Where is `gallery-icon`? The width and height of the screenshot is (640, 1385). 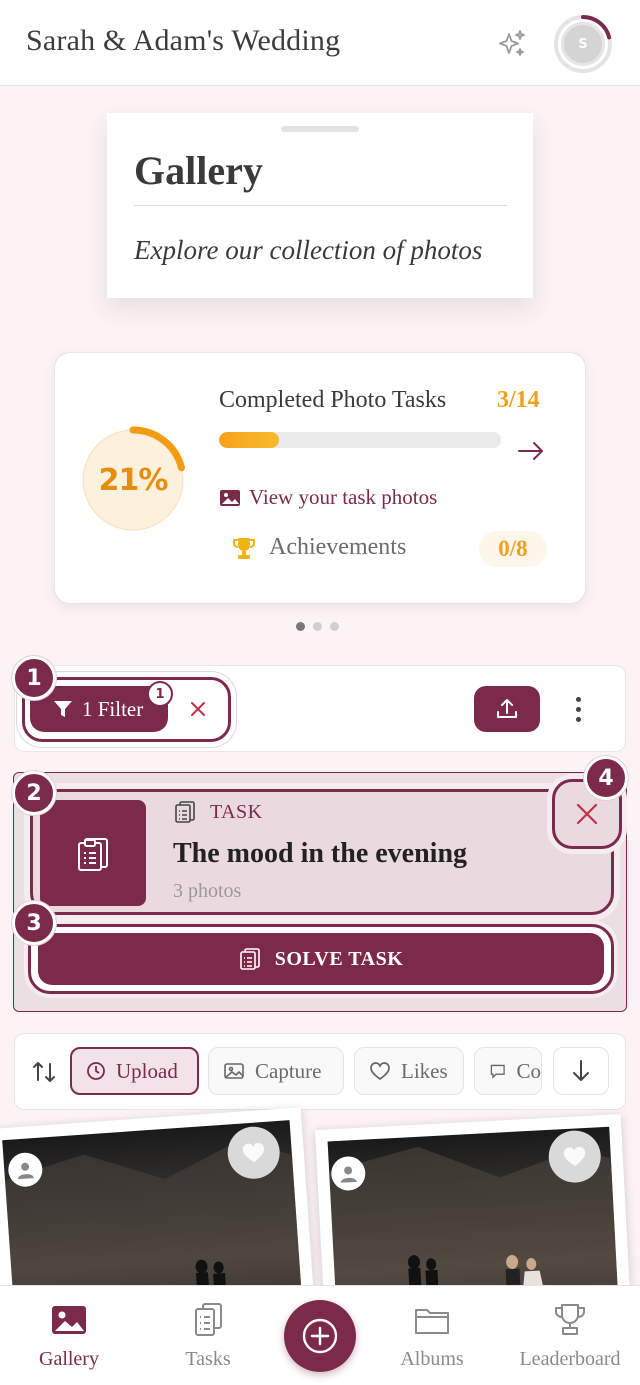
gallery-icon is located at coordinates (69, 1320).